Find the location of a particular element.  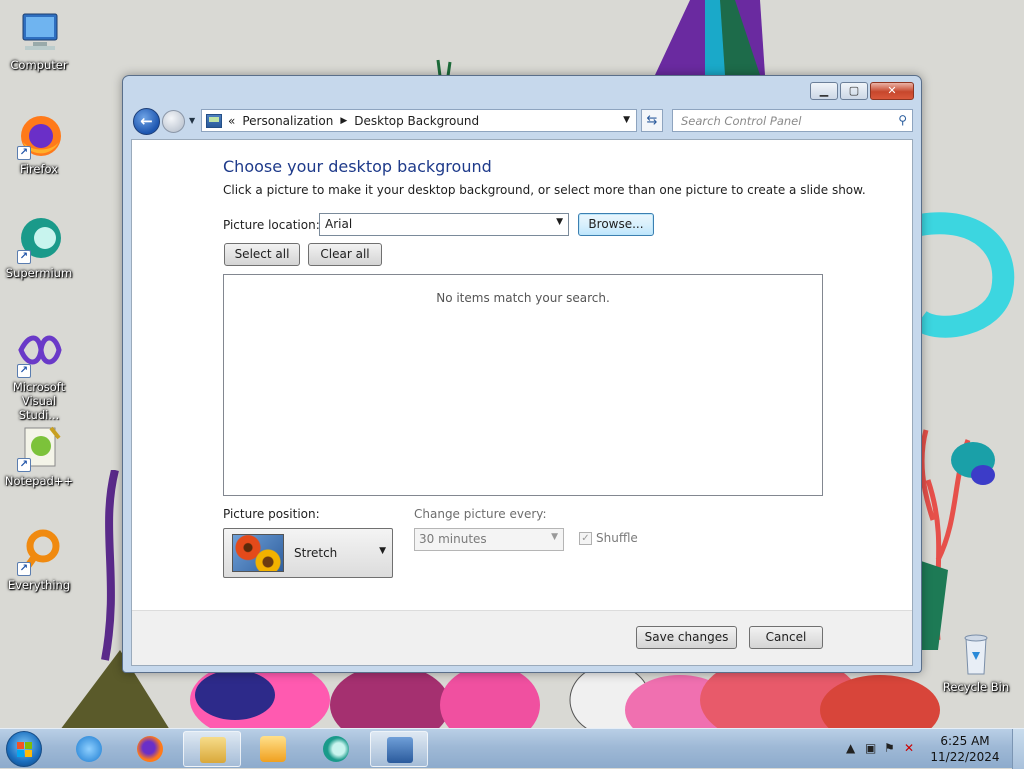

clock-time: 6:25 AM is located at coordinates (965, 741).